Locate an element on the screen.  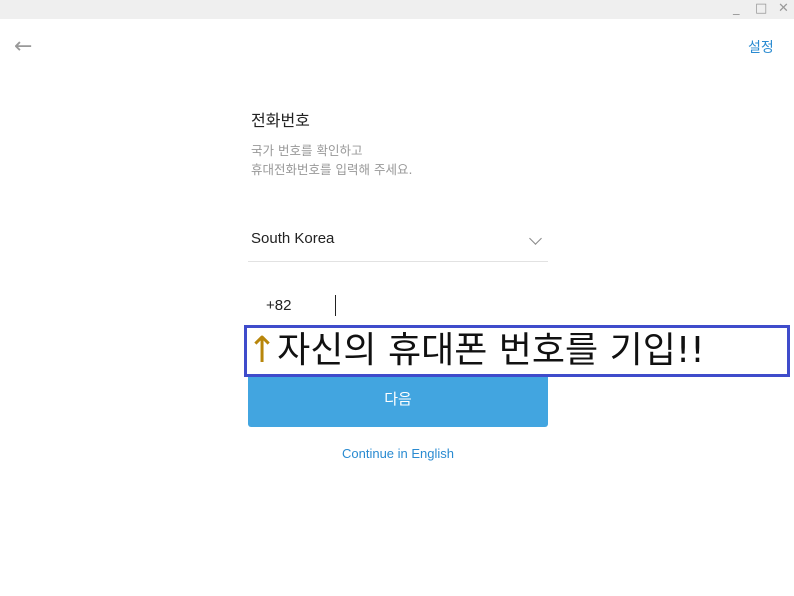
minimize-button: _ is located at coordinates (736, 8).